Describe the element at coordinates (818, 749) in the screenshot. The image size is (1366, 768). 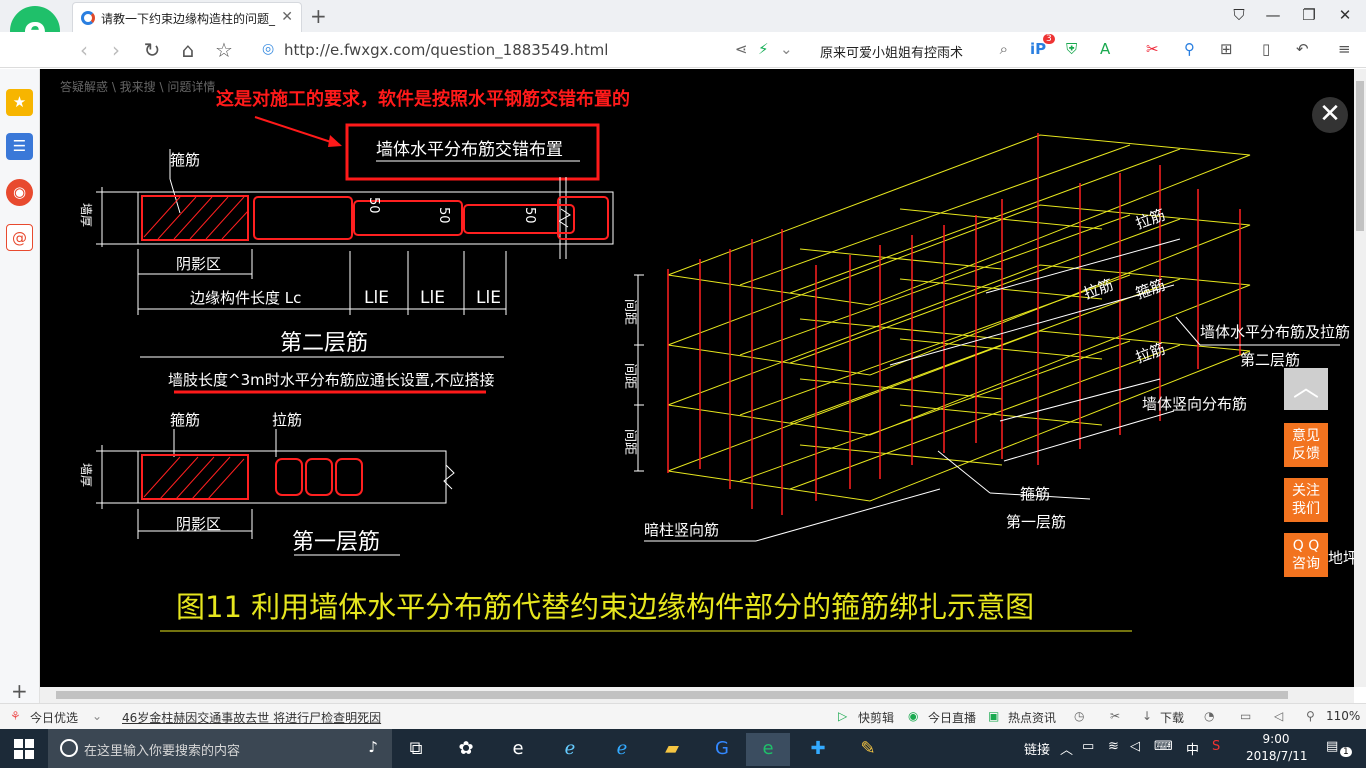
I see `app-cross-icon: ✚` at that location.